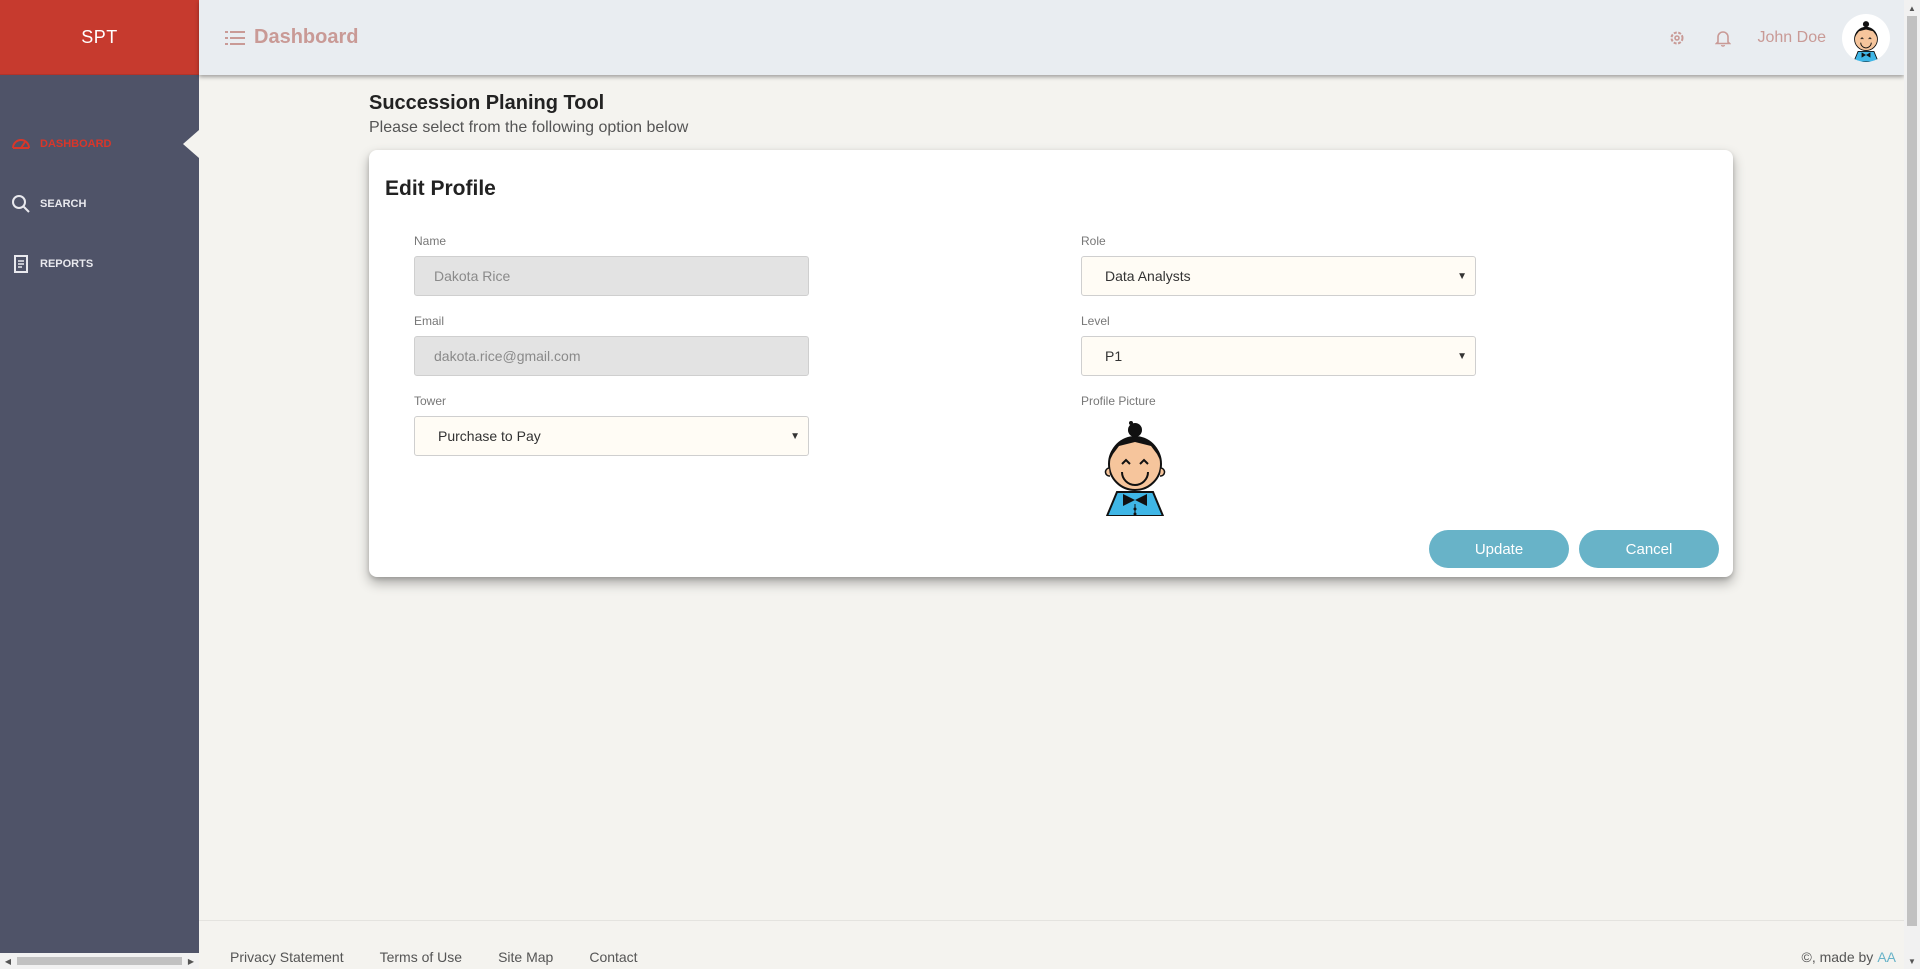 The image size is (1920, 969). What do you see at coordinates (489, 436) in the screenshot?
I see `tower-select-value: Purchase to Pay` at bounding box center [489, 436].